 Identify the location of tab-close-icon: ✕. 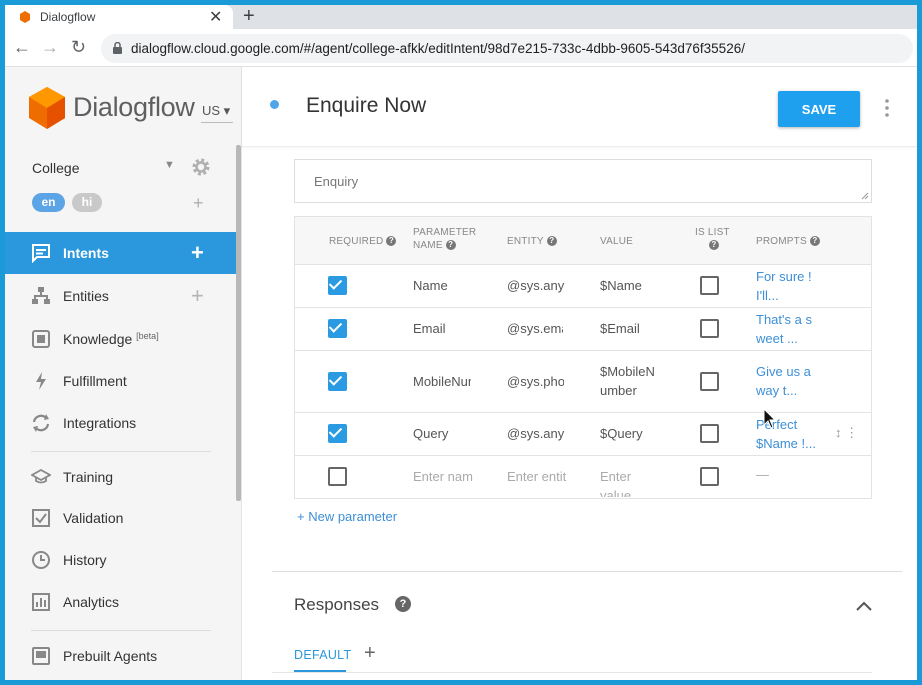
(215, 17).